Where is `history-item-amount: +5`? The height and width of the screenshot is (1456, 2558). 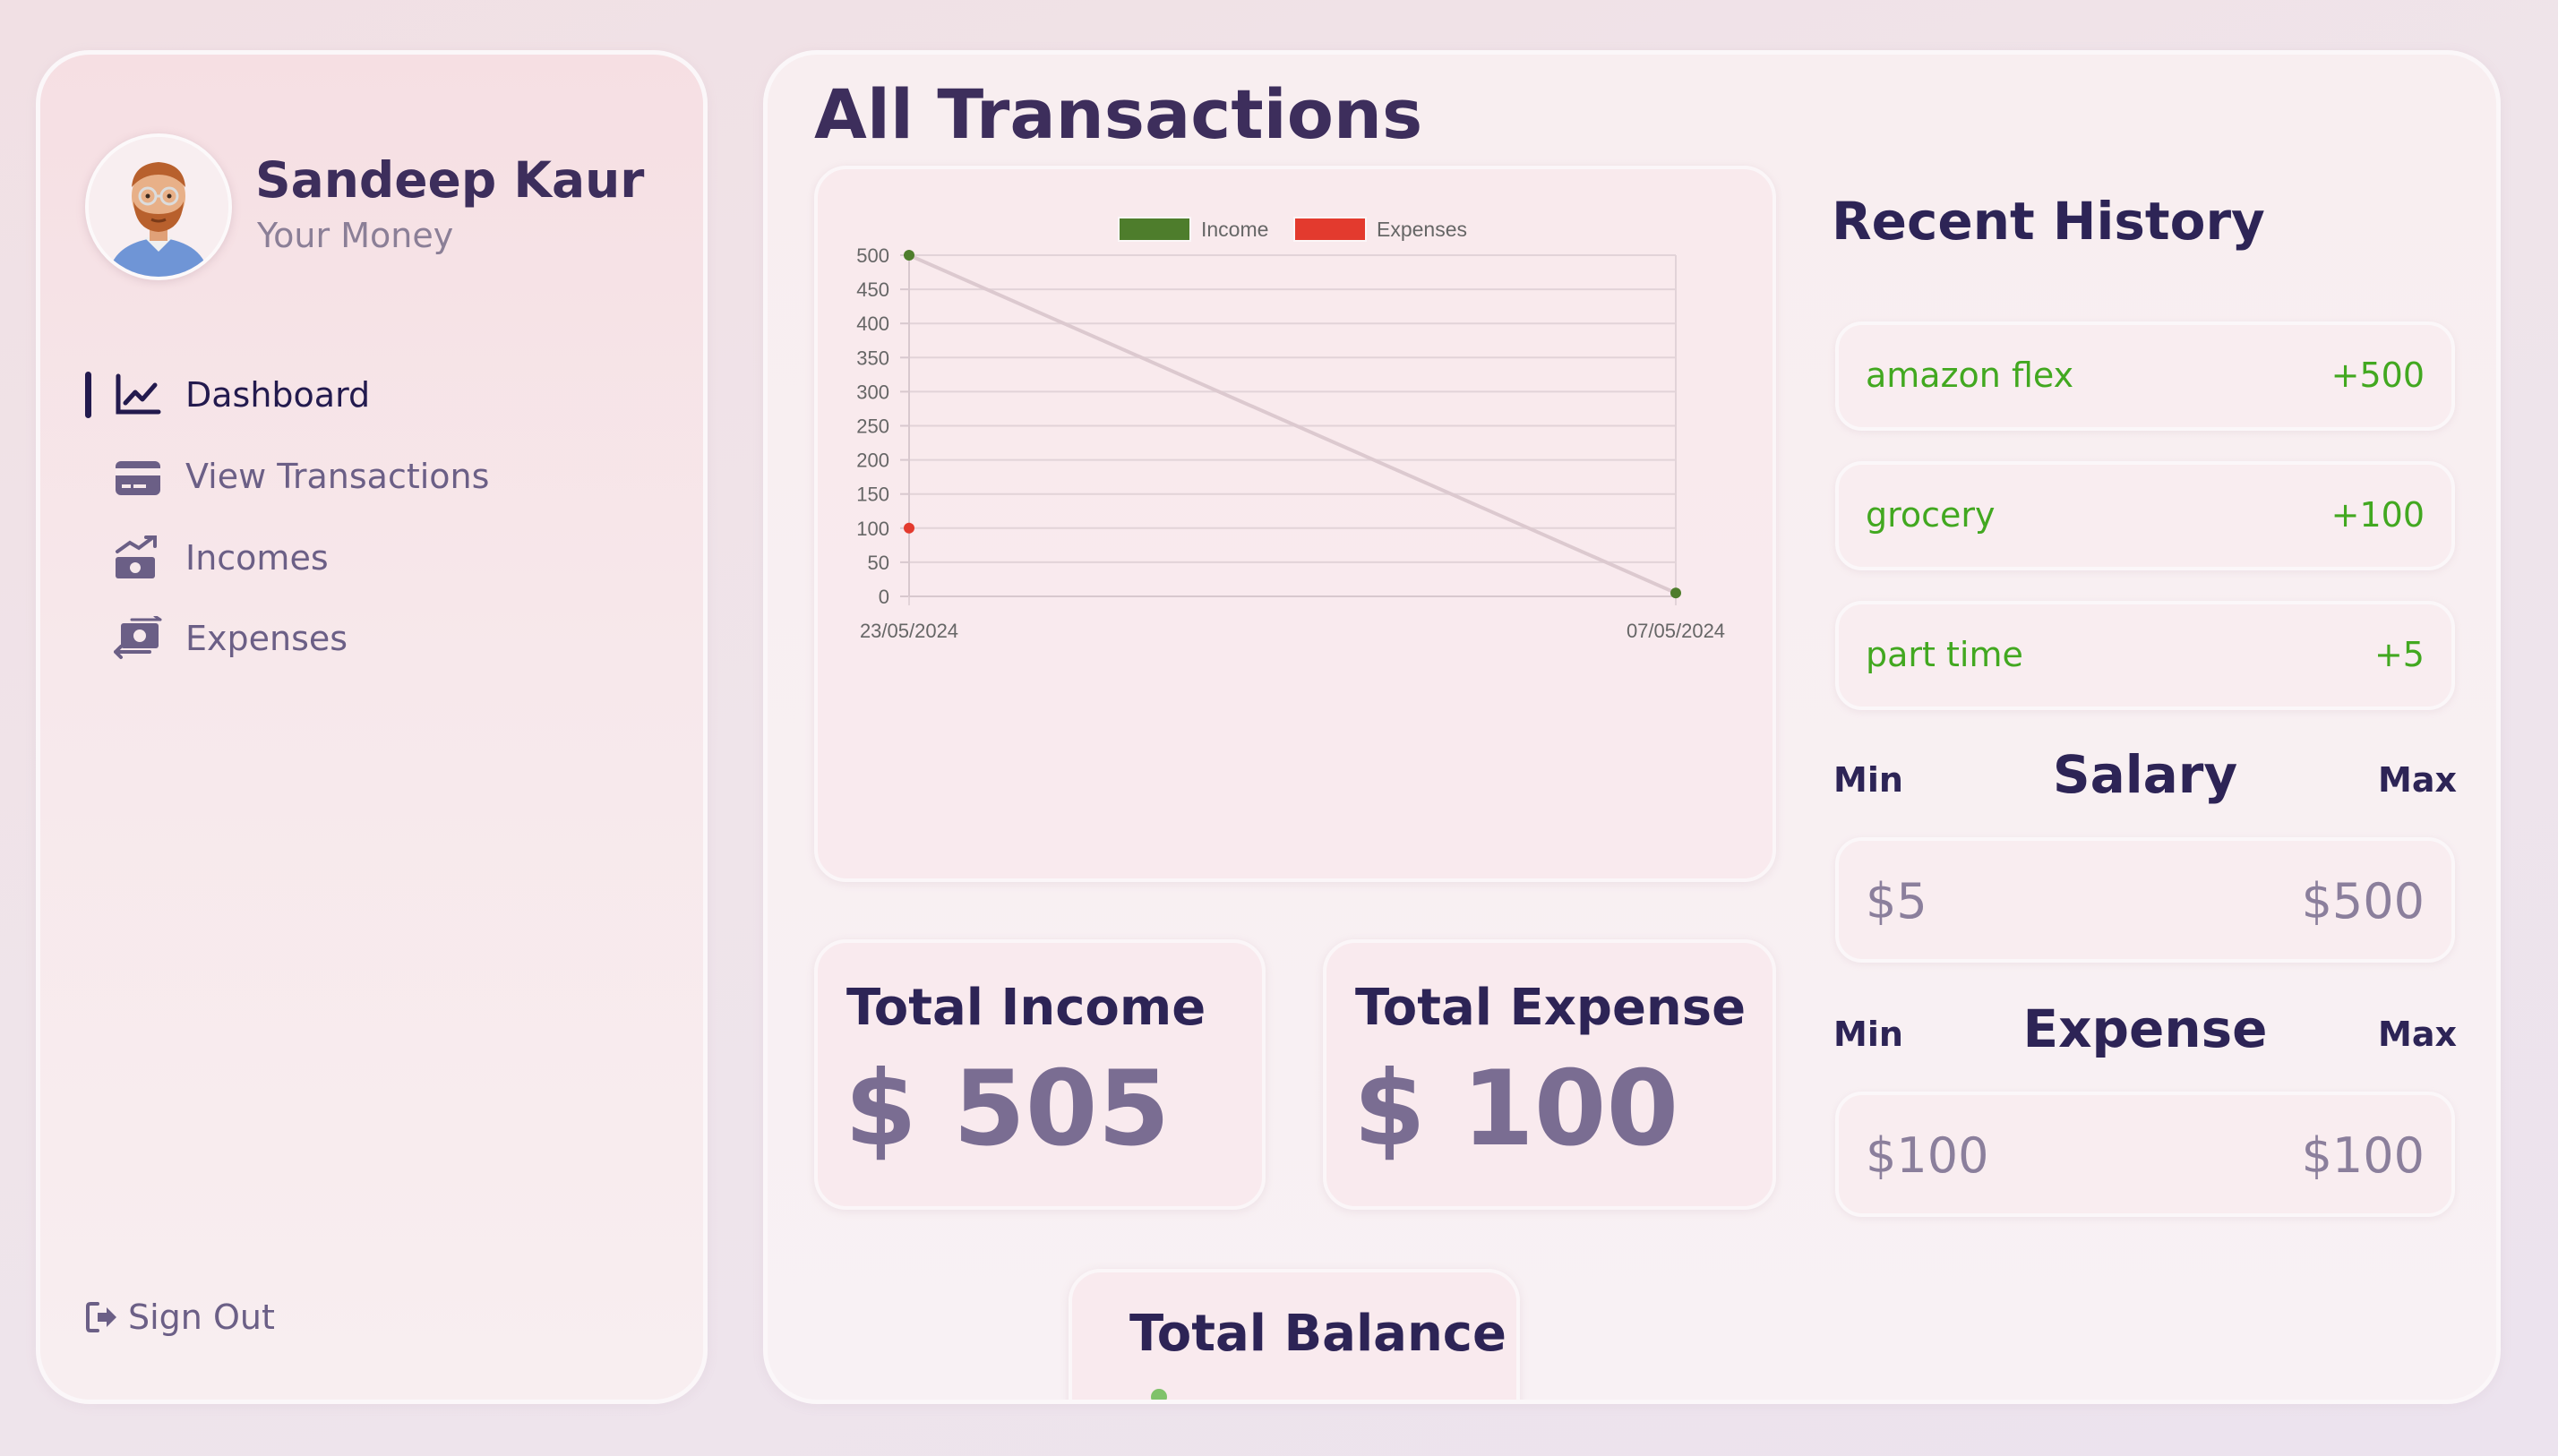 history-item-amount: +5 is located at coordinates (2399, 654).